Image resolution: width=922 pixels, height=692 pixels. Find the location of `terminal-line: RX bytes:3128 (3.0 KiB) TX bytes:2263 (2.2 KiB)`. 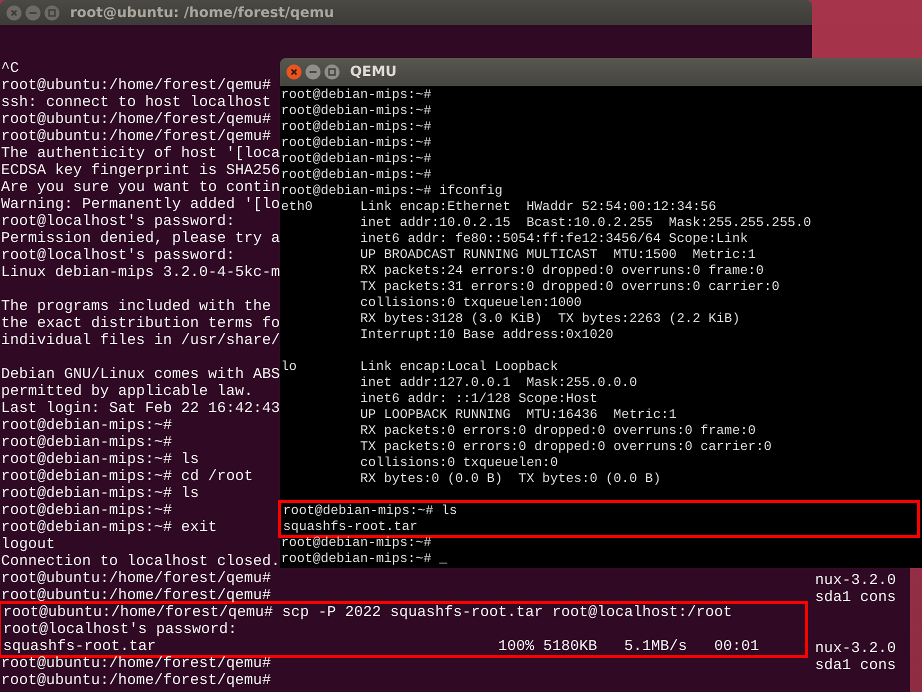

terminal-line: RX bytes:3128 (3.0 KiB) TX bytes:2263 (2.2 KiB) is located at coordinates (549, 319).